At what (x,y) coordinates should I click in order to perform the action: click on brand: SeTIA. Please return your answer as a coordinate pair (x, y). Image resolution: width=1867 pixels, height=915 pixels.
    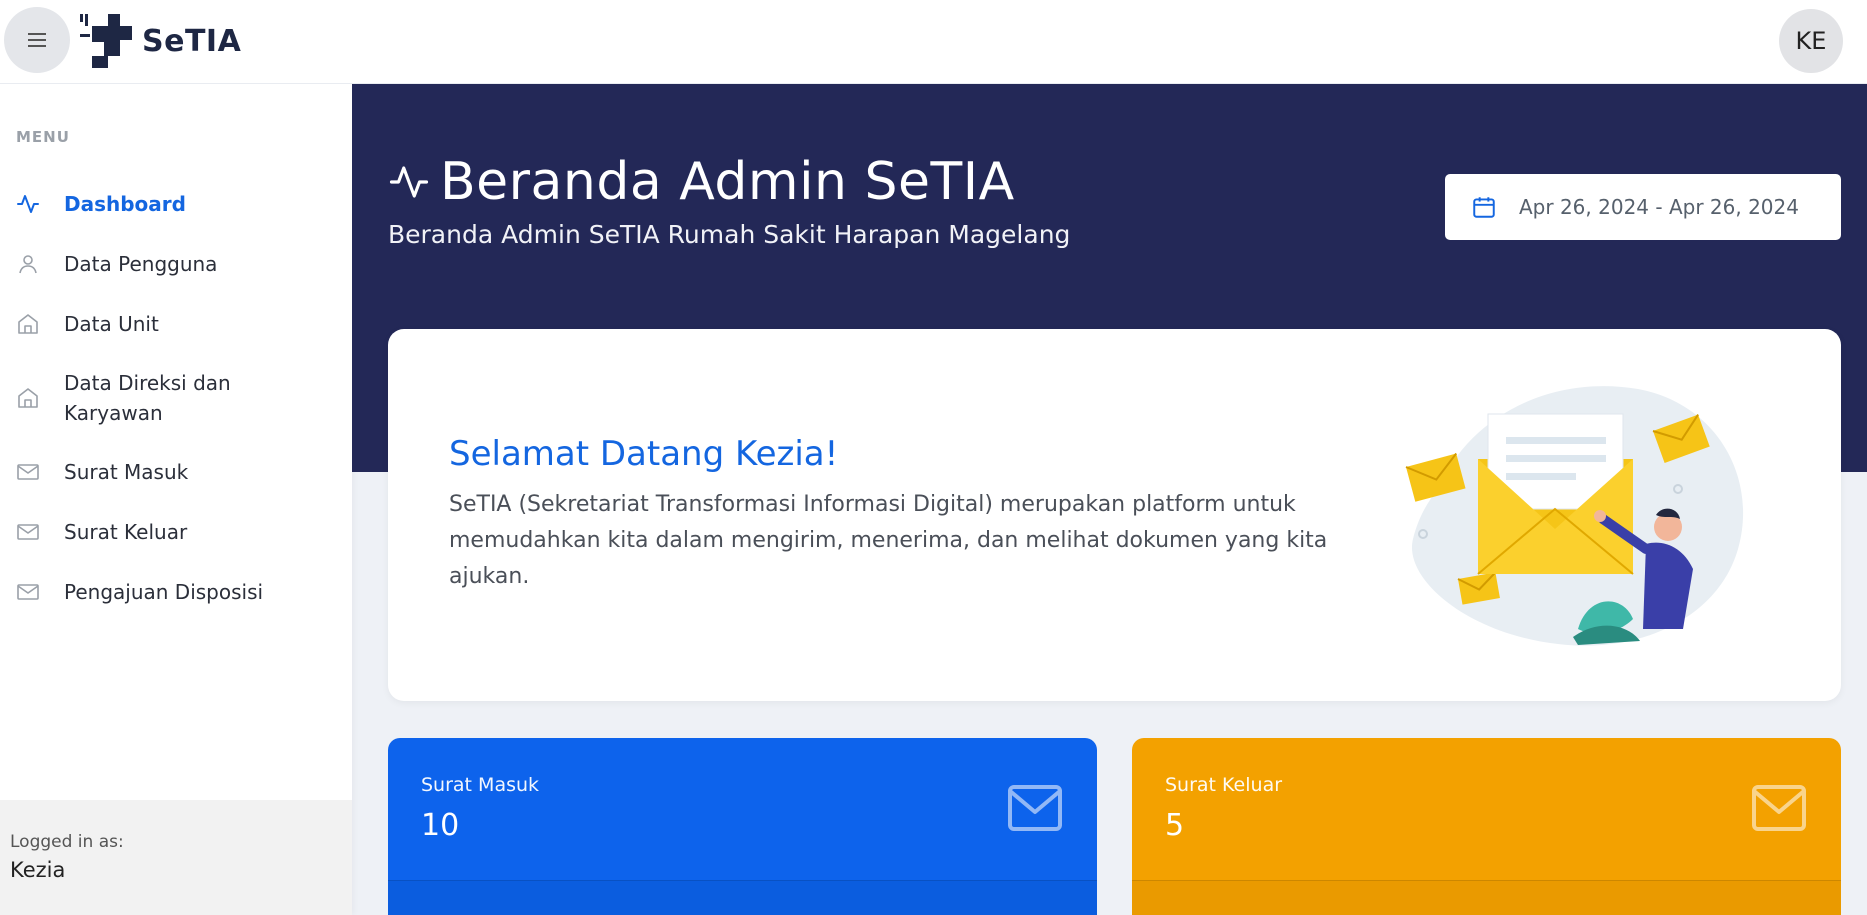
    Looking at the image, I should click on (159, 41).